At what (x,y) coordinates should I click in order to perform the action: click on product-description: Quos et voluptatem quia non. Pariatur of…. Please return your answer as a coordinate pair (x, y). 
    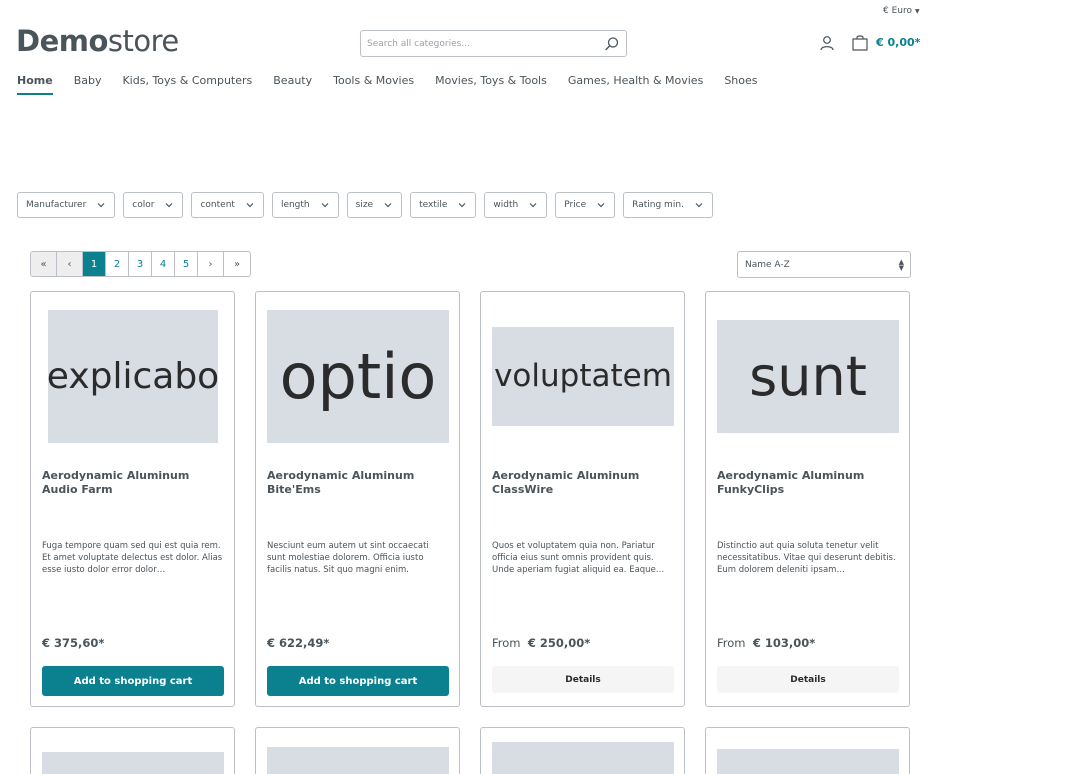
    Looking at the image, I should click on (578, 558).